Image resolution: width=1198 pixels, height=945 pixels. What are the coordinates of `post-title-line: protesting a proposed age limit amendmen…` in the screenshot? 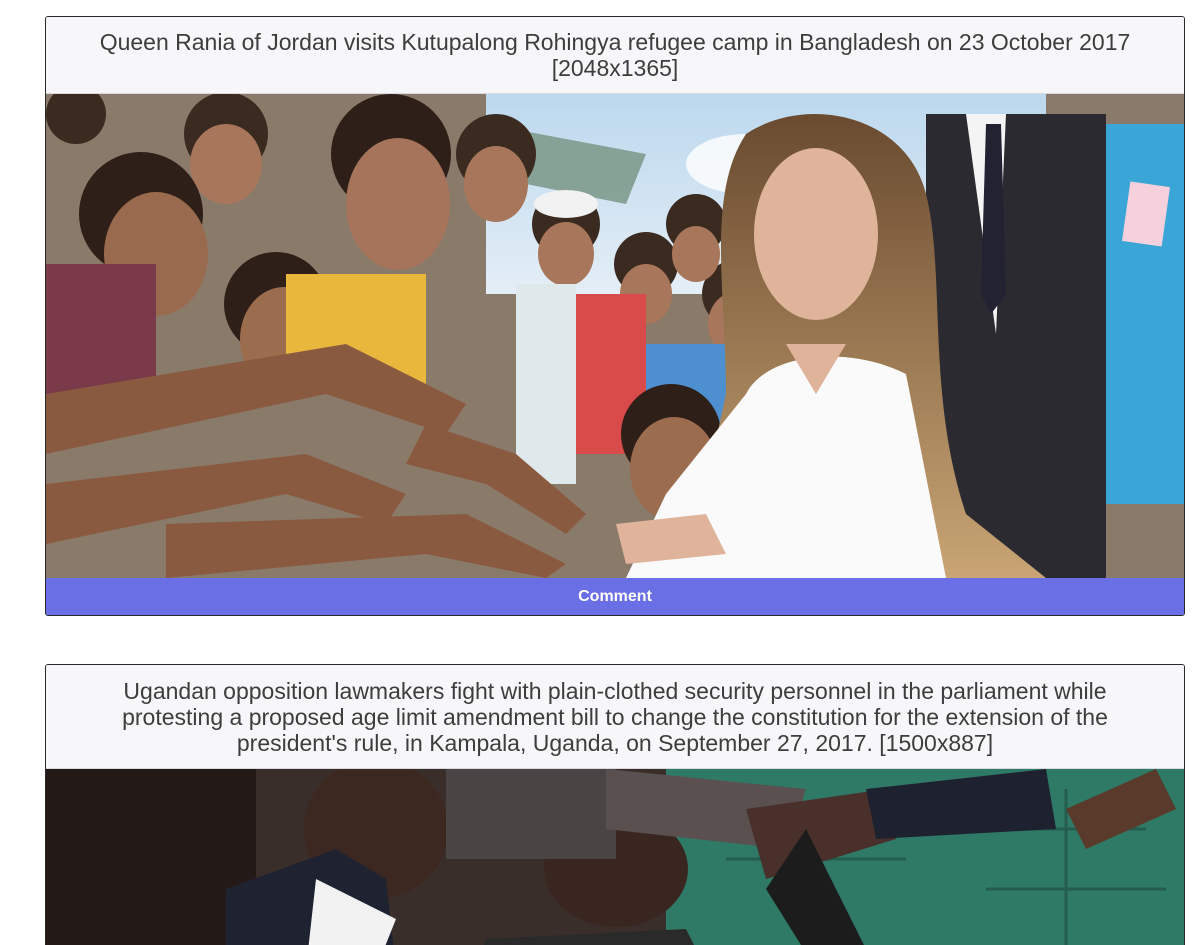 It's located at (615, 717).